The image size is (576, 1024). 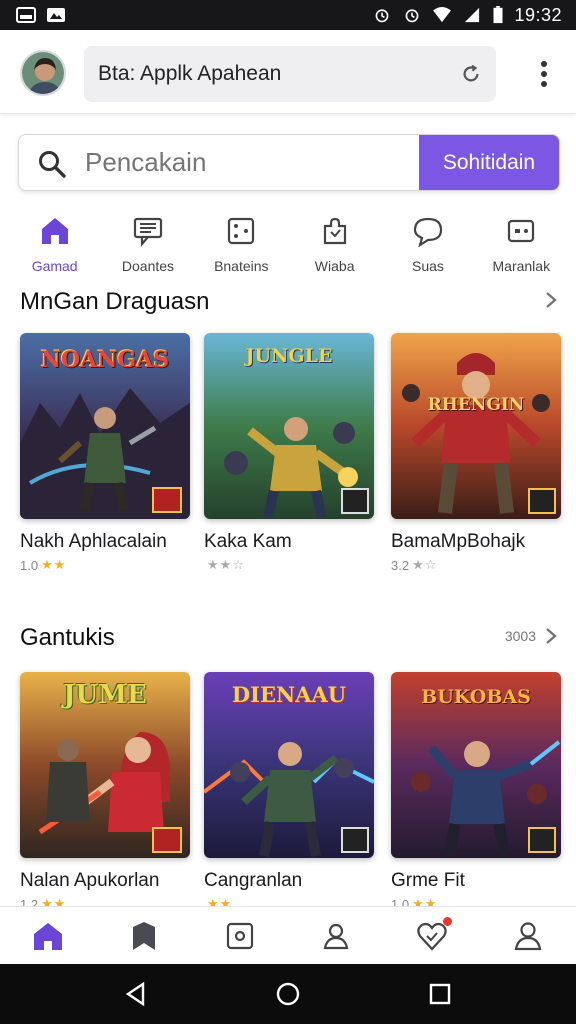 I want to click on alarm-icon, so click(x=382, y=16).